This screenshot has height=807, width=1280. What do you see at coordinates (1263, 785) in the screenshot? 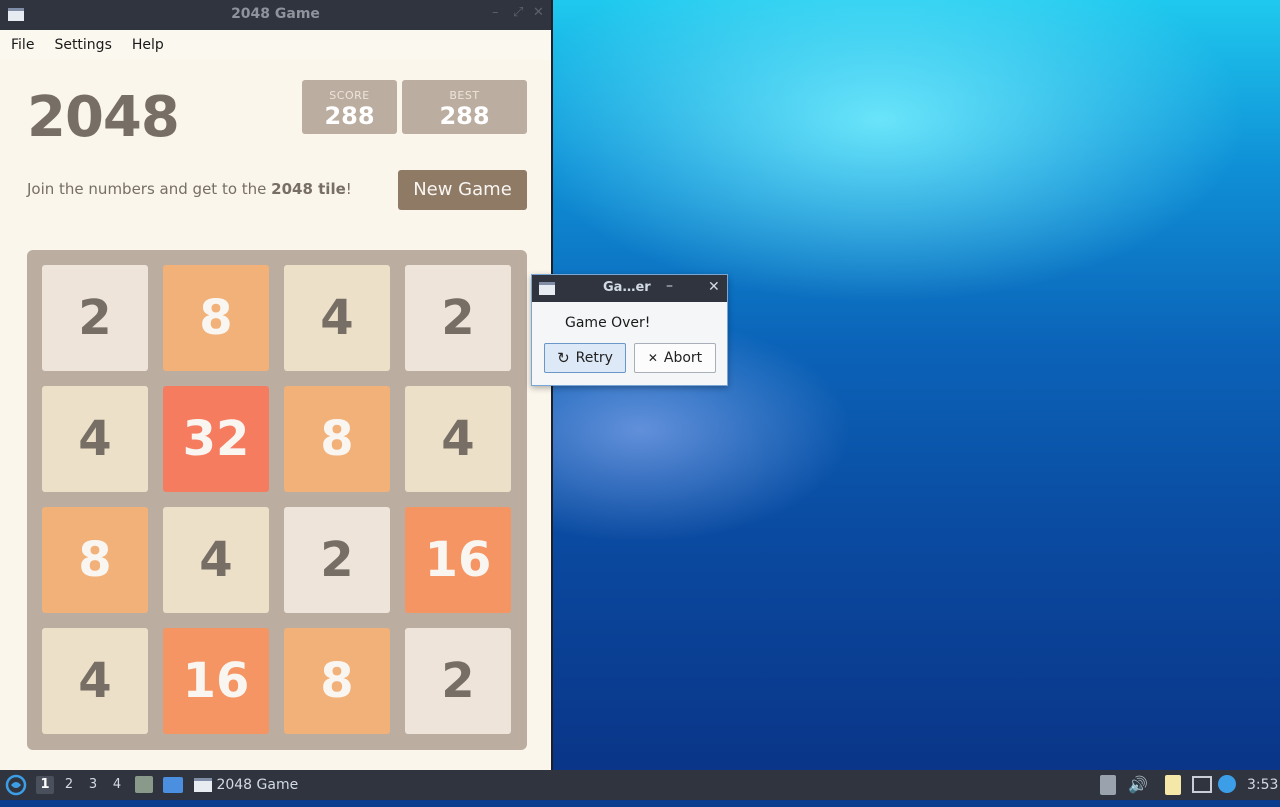
I see `clock: 3:53` at bounding box center [1263, 785].